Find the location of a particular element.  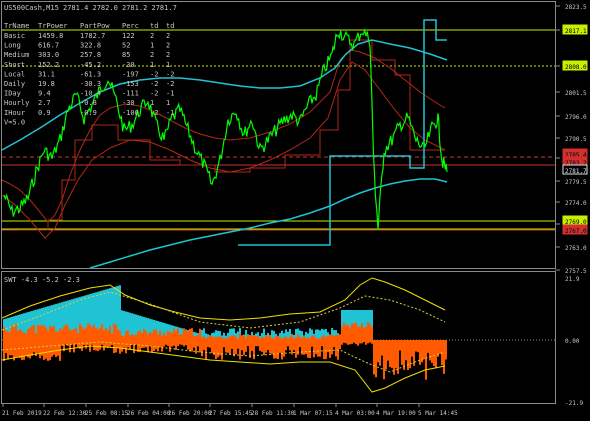

stats-cell: Short is located at coordinates (14, 65).